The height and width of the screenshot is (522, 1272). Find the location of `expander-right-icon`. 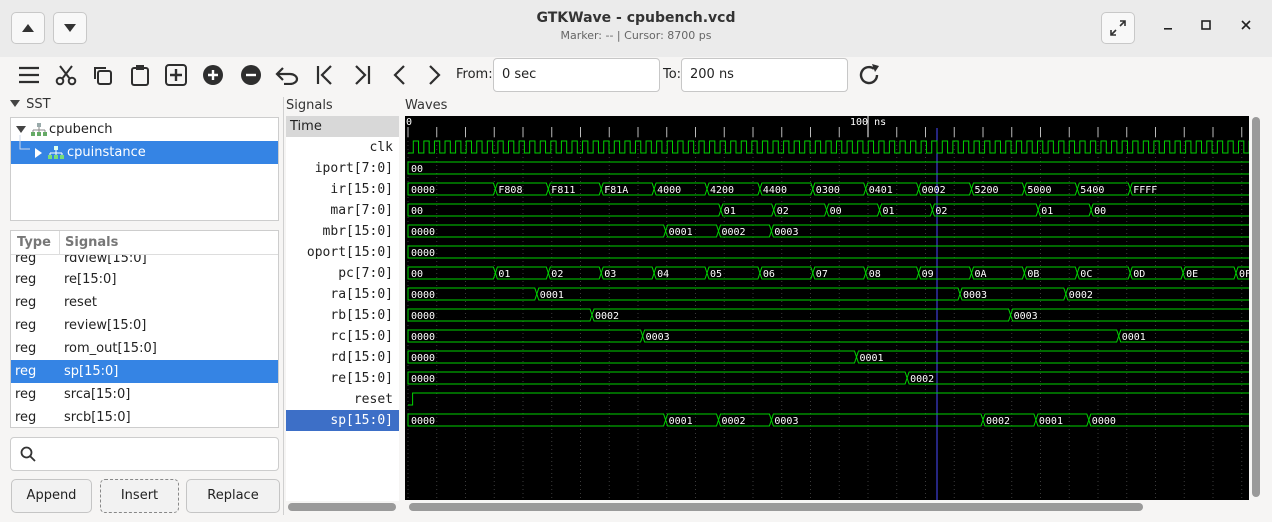

expander-right-icon is located at coordinates (38, 153).